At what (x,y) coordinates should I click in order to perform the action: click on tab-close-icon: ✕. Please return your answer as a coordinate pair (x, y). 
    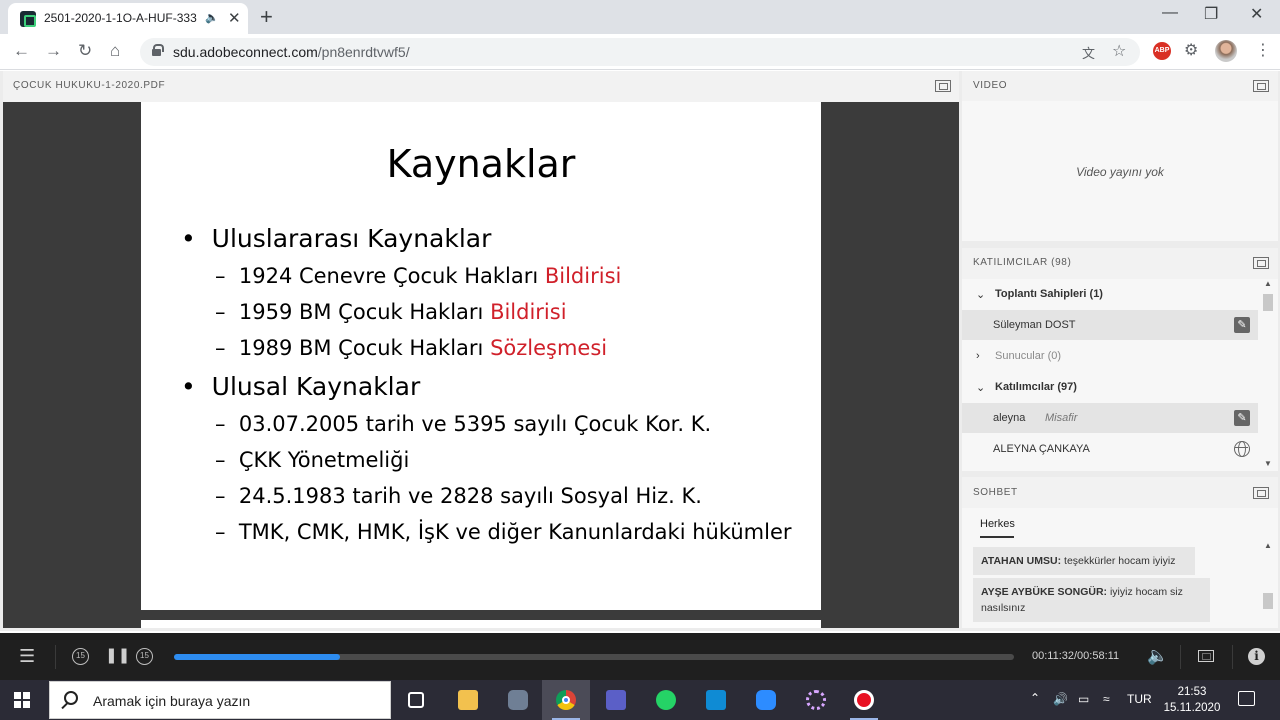
    Looking at the image, I should click on (234, 18).